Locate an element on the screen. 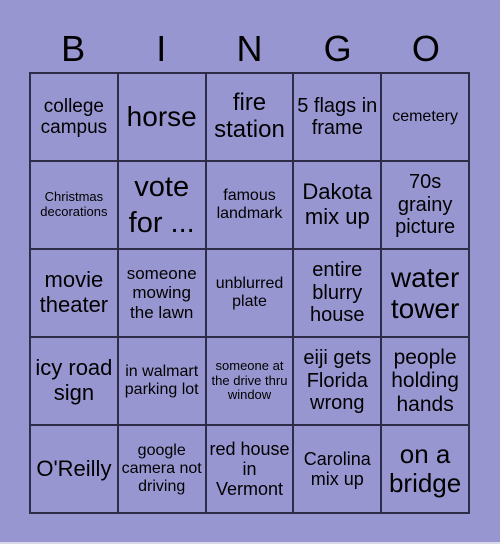 This screenshot has height=544, width=500. bingo-header: B I N G O is located at coordinates (249, 49).